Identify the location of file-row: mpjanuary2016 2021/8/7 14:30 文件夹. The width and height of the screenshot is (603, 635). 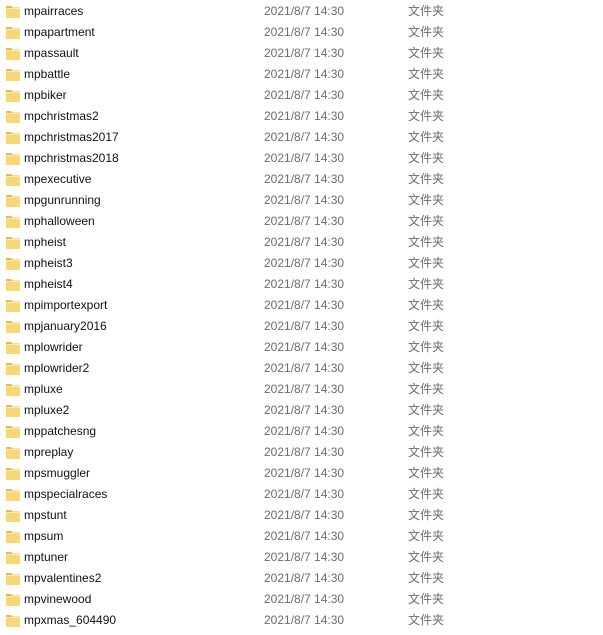
(301, 326).